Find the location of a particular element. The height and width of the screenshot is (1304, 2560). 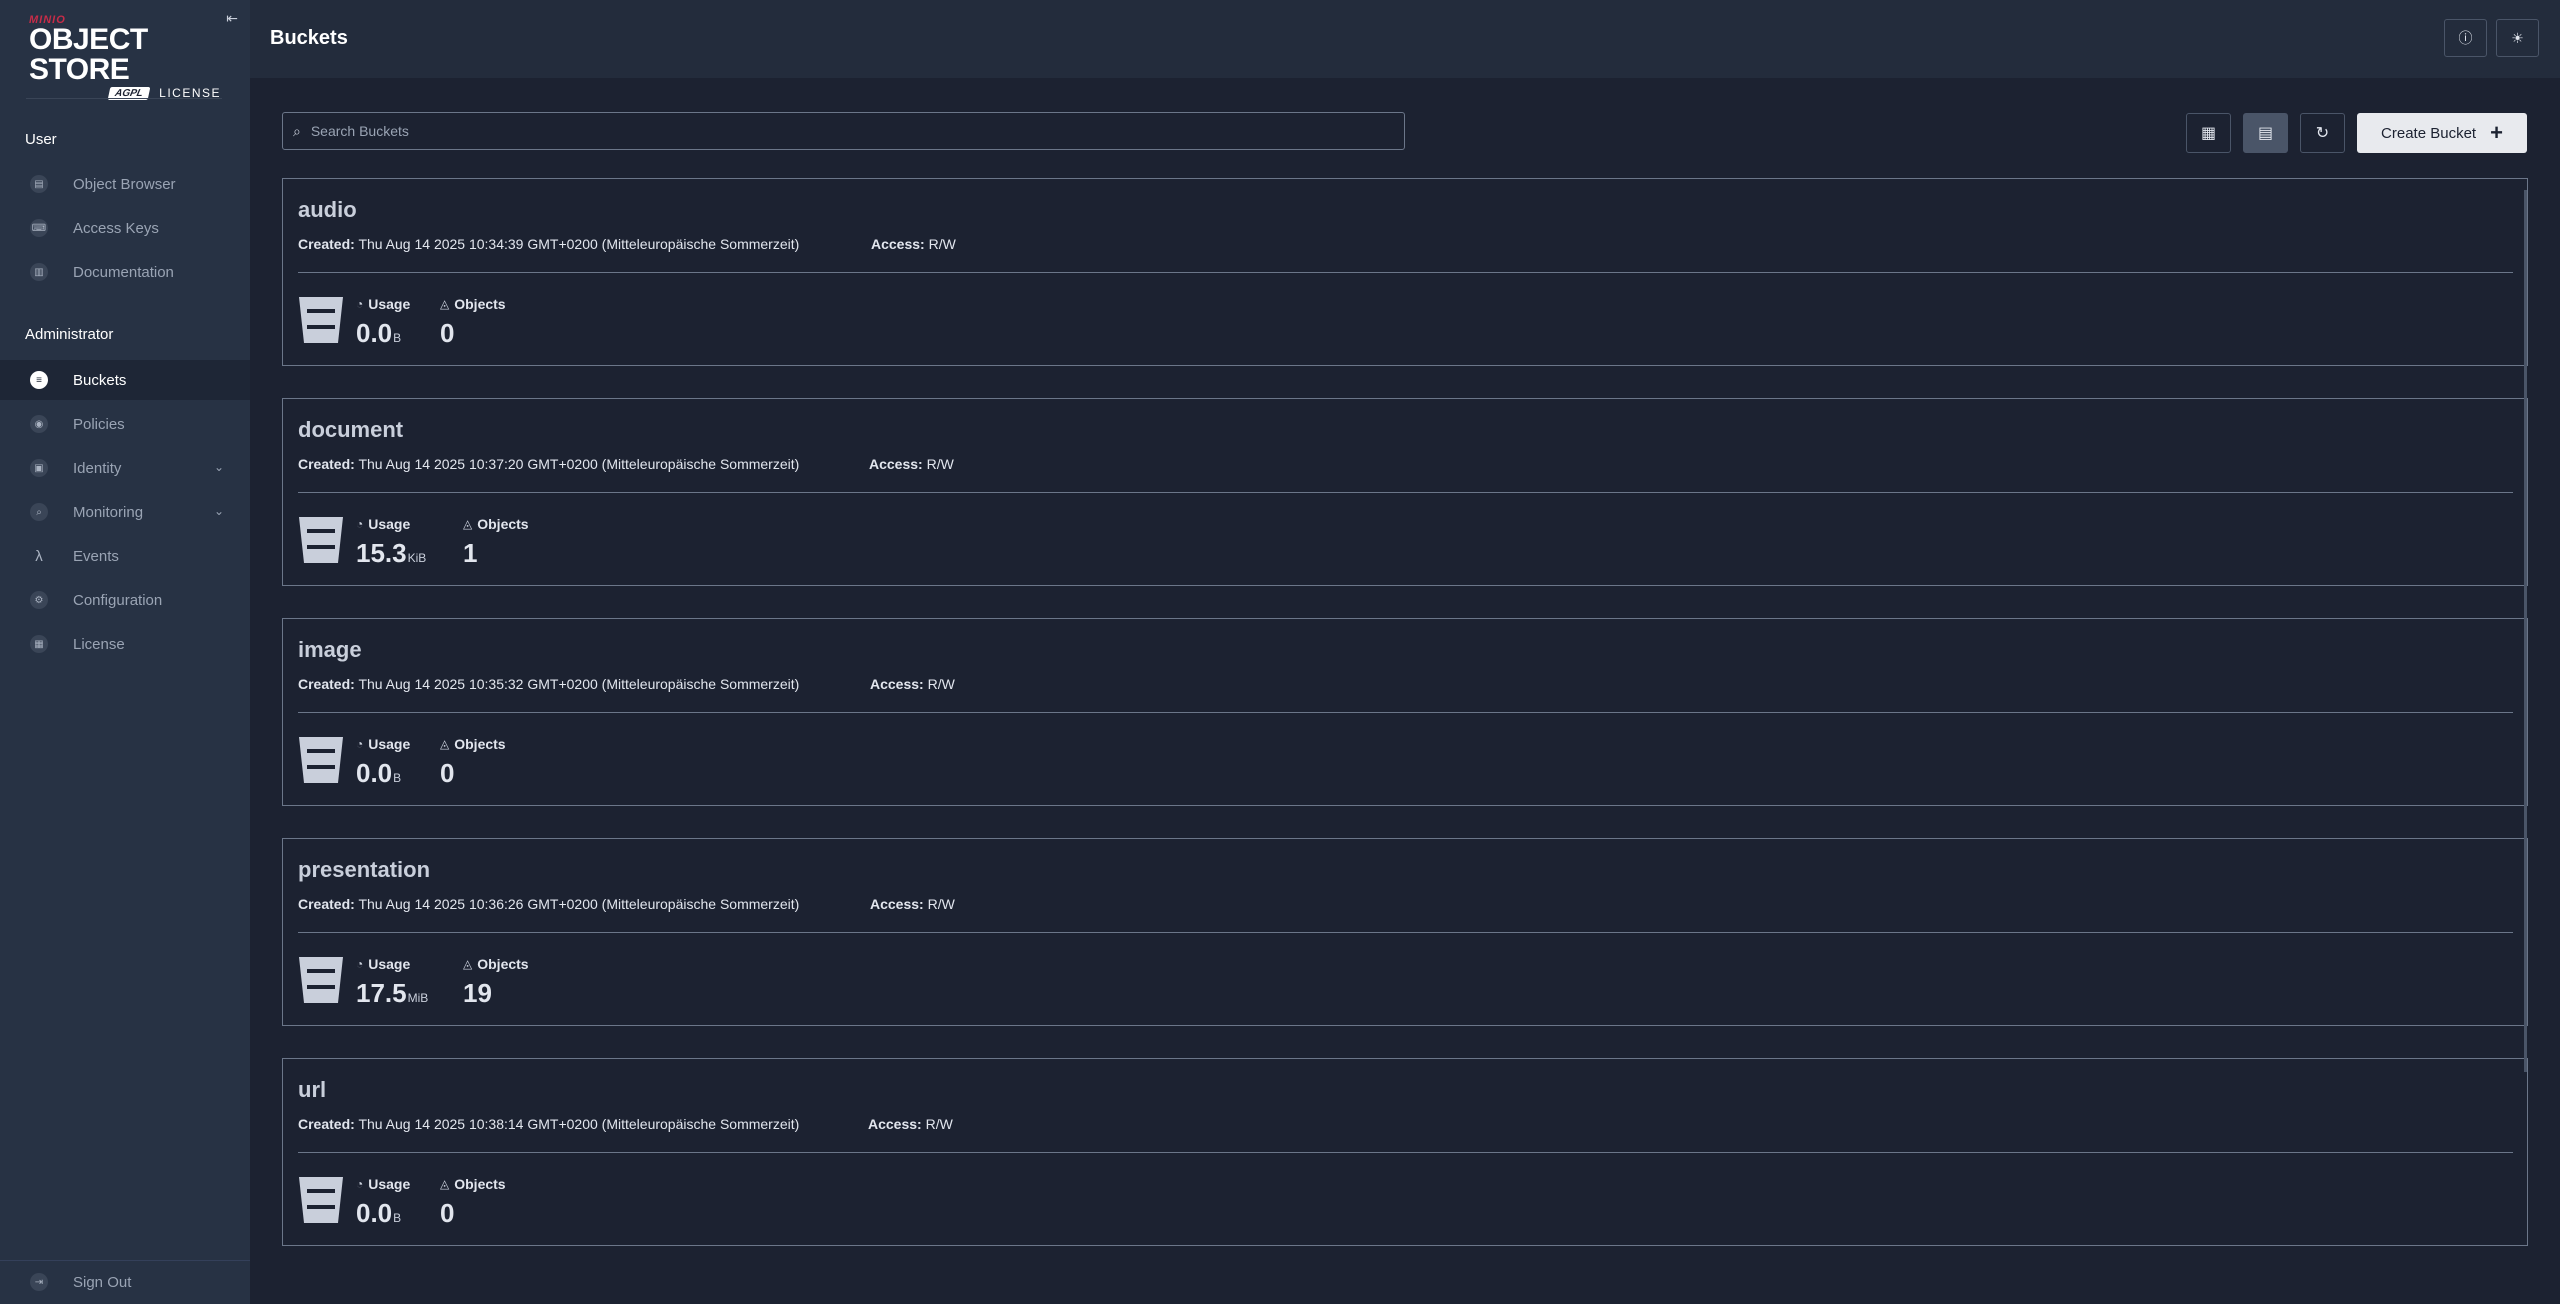

usage-stat: ◔ Usage 15.3KiB is located at coordinates (391, 542).